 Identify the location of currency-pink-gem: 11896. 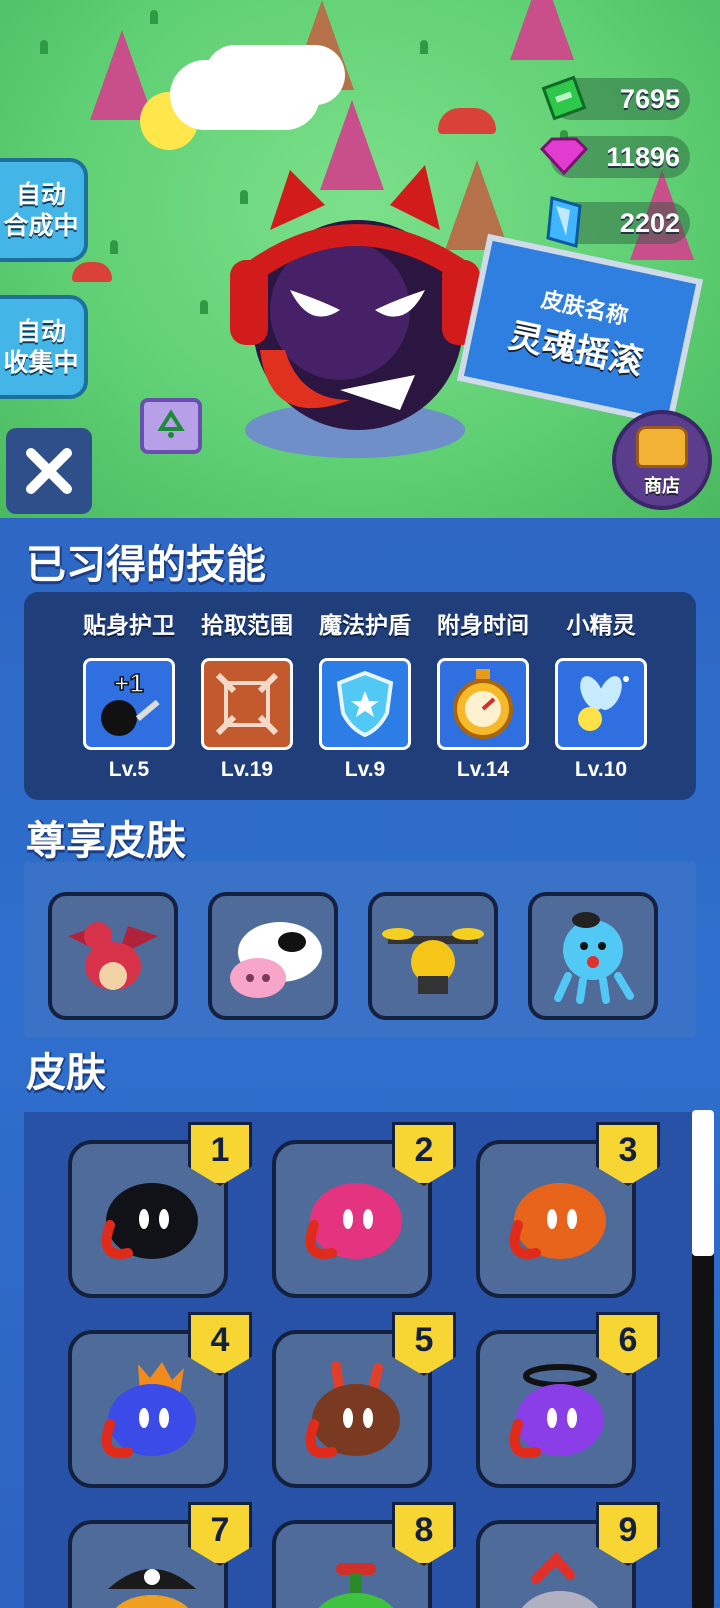
(614, 157).